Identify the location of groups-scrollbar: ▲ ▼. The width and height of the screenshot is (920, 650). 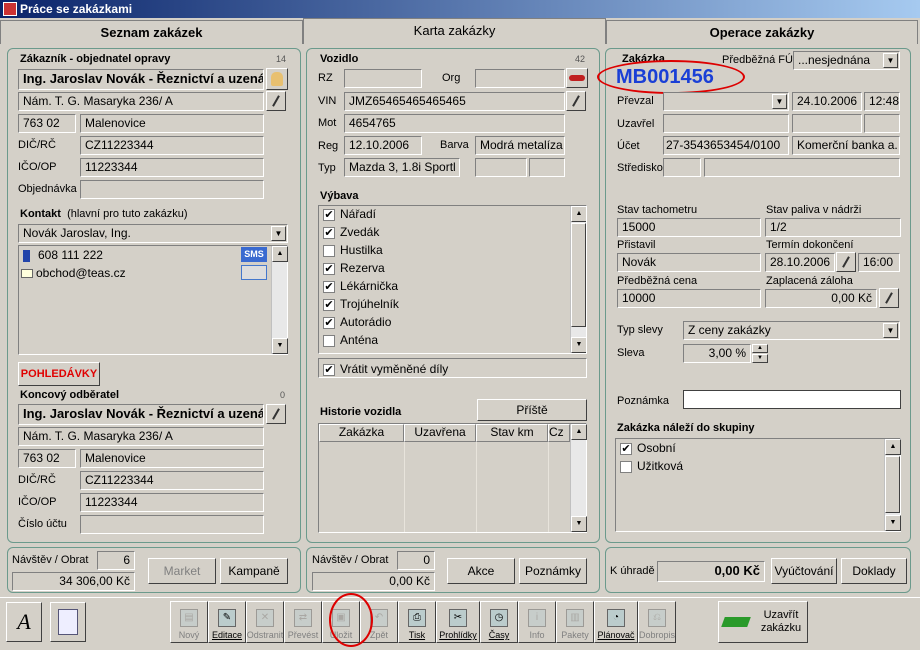
(892, 485).